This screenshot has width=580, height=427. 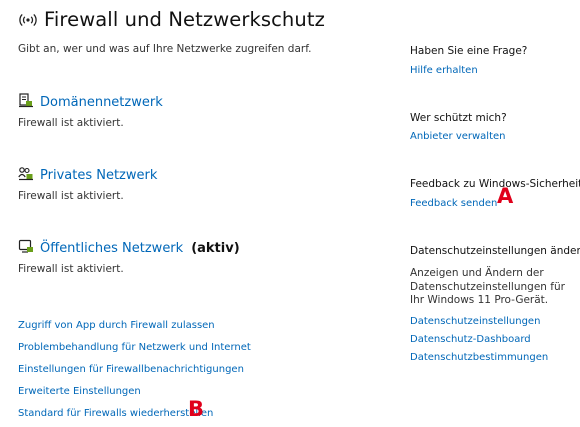 What do you see at coordinates (495, 184) in the screenshot?
I see `feedback-heading: Feedback zu Windows-Sicherheit` at bounding box center [495, 184].